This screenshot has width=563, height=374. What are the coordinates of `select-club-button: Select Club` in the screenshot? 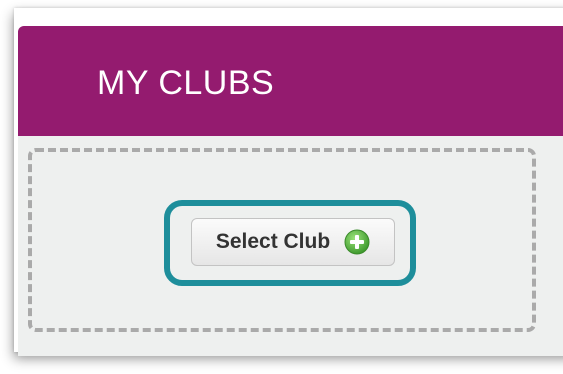 It's located at (293, 242).